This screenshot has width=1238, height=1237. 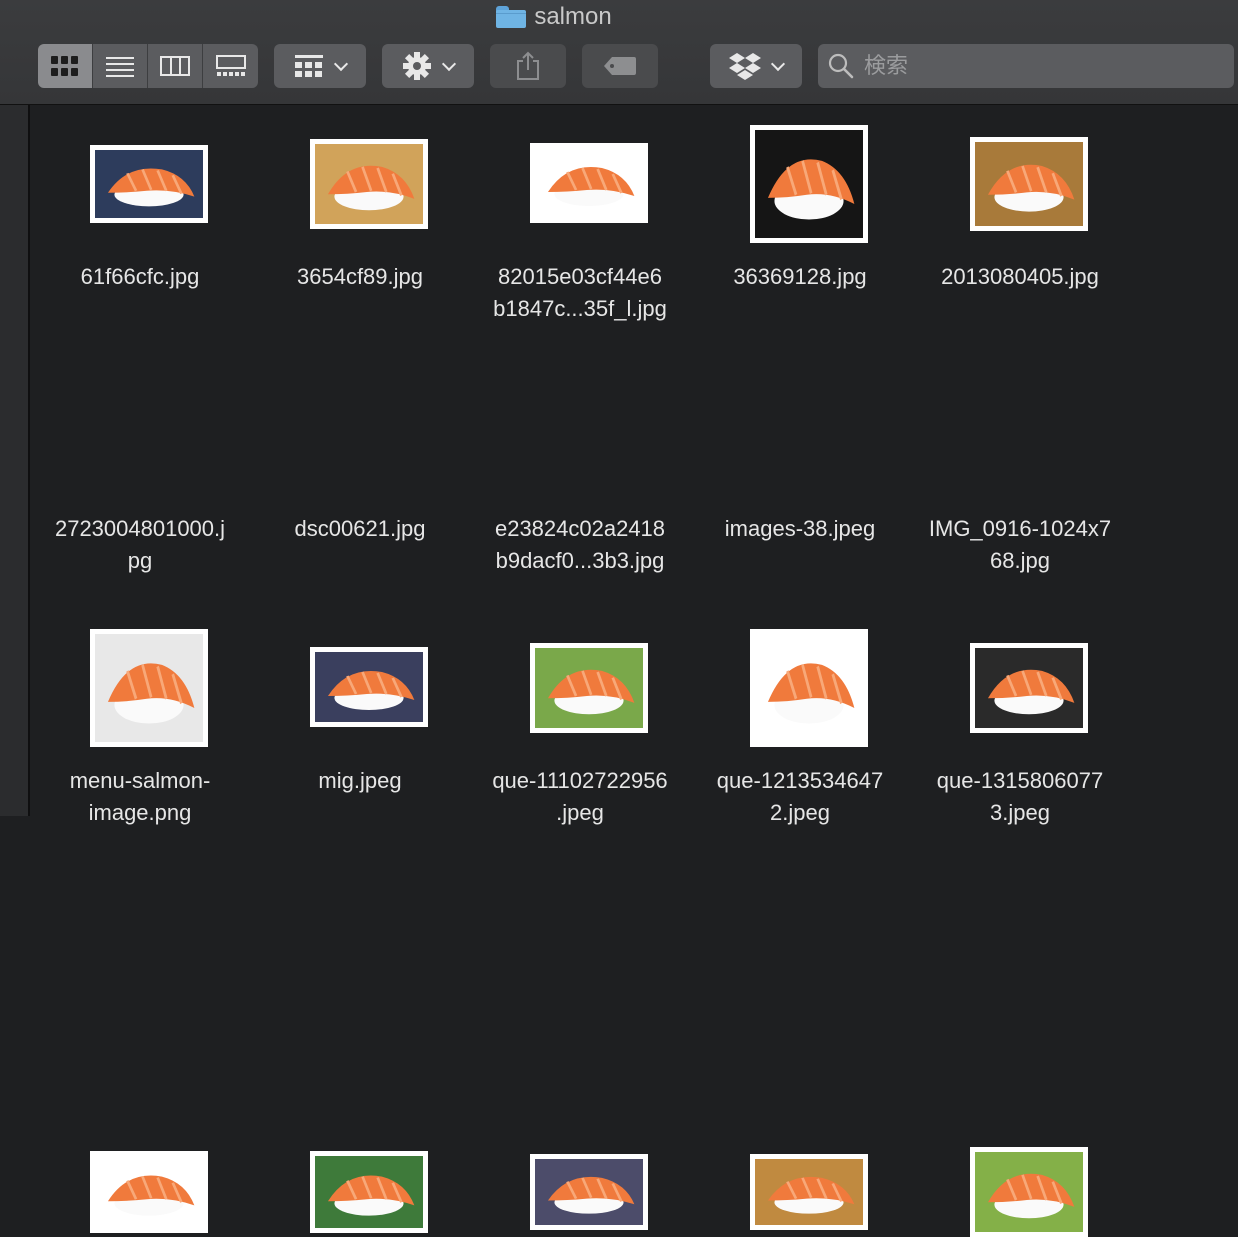 What do you see at coordinates (511, 17) in the screenshot?
I see `folder-icon` at bounding box center [511, 17].